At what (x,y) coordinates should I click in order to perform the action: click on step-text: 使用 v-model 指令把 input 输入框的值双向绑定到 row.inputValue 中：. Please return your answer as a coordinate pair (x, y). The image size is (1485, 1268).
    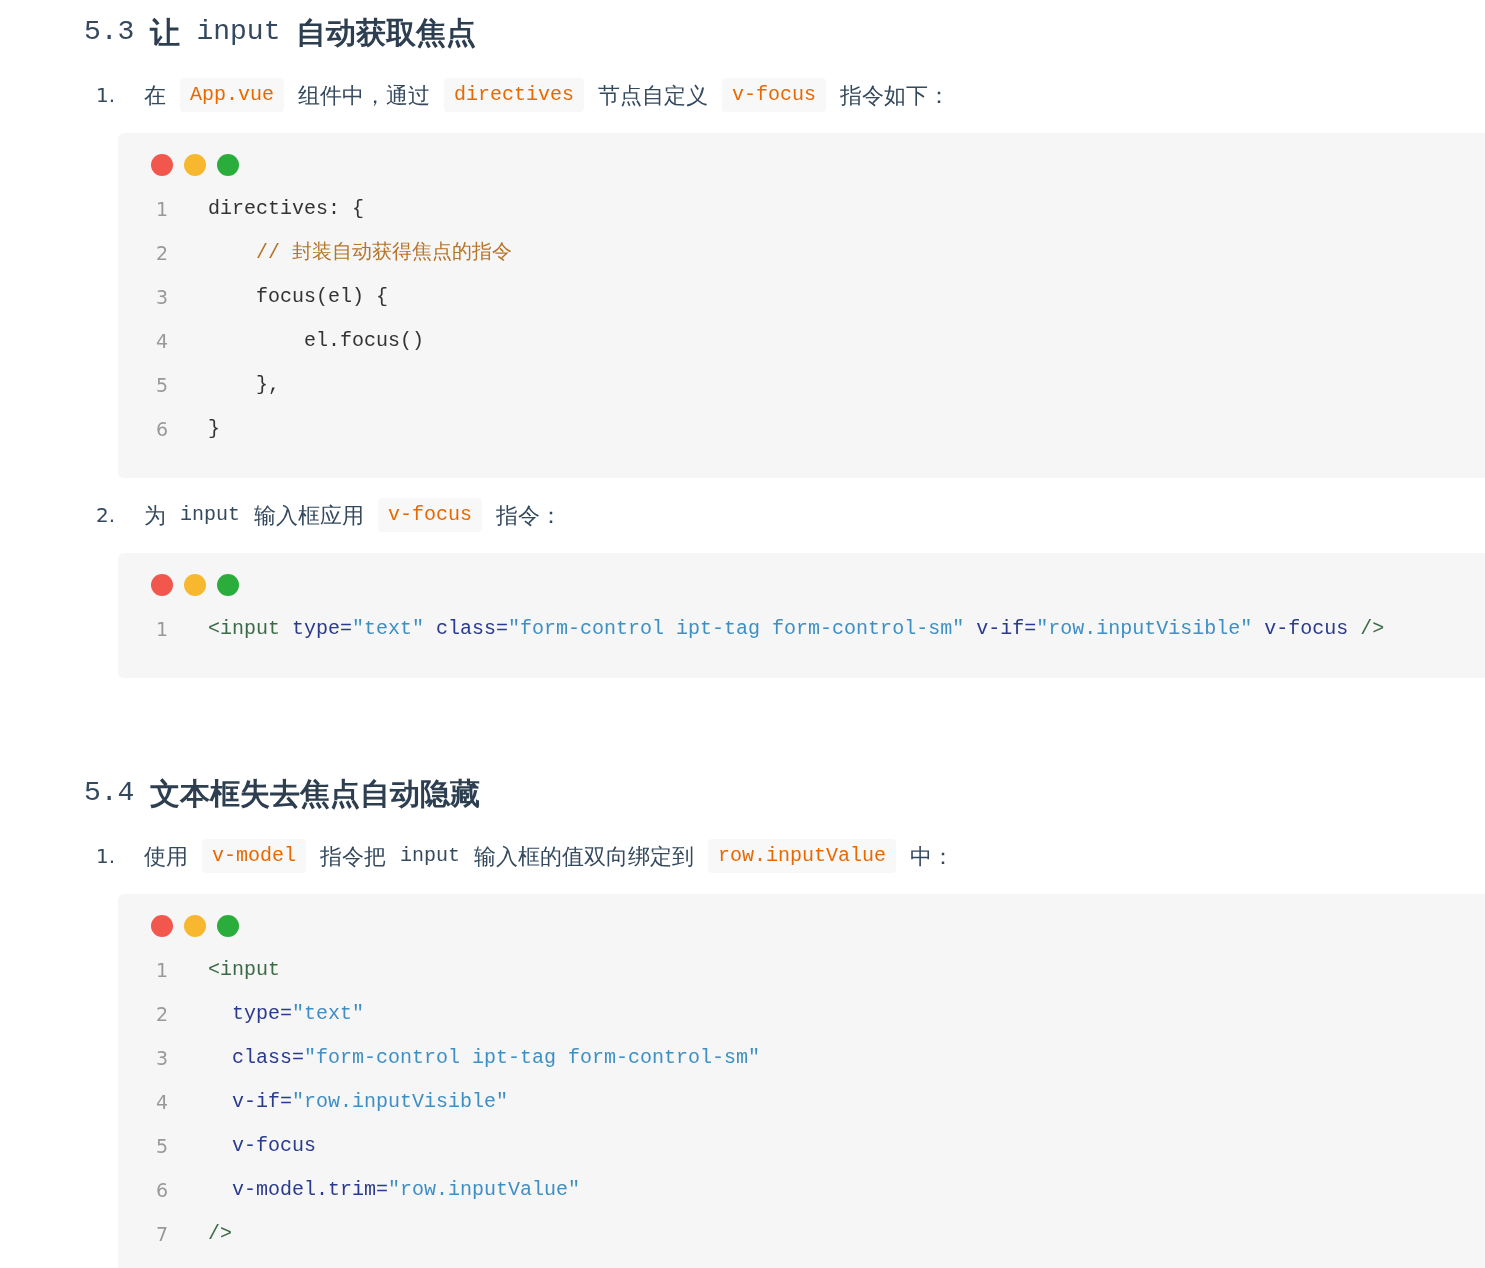
    Looking at the image, I should click on (549, 856).